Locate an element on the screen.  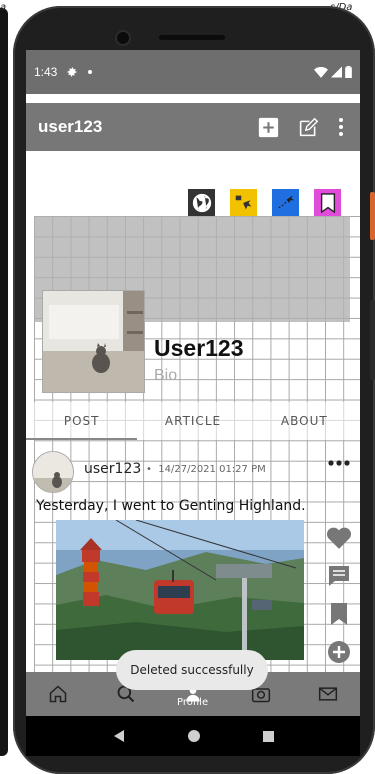
volume-button is located at coordinates (372, 340).